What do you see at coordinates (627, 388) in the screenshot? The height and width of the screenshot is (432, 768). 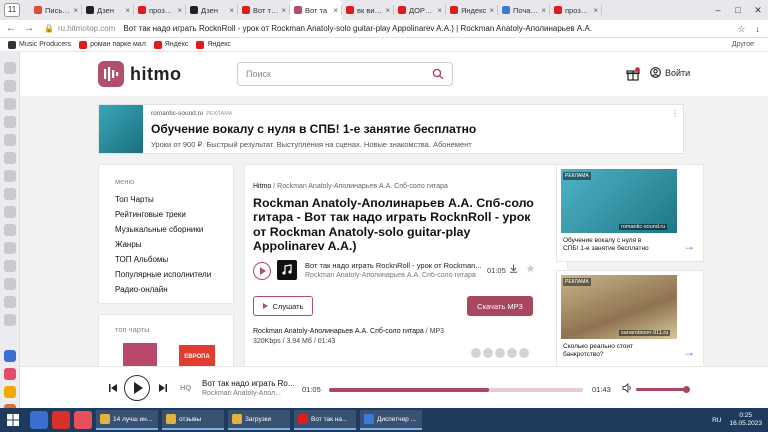 I see `volume-icon` at bounding box center [627, 388].